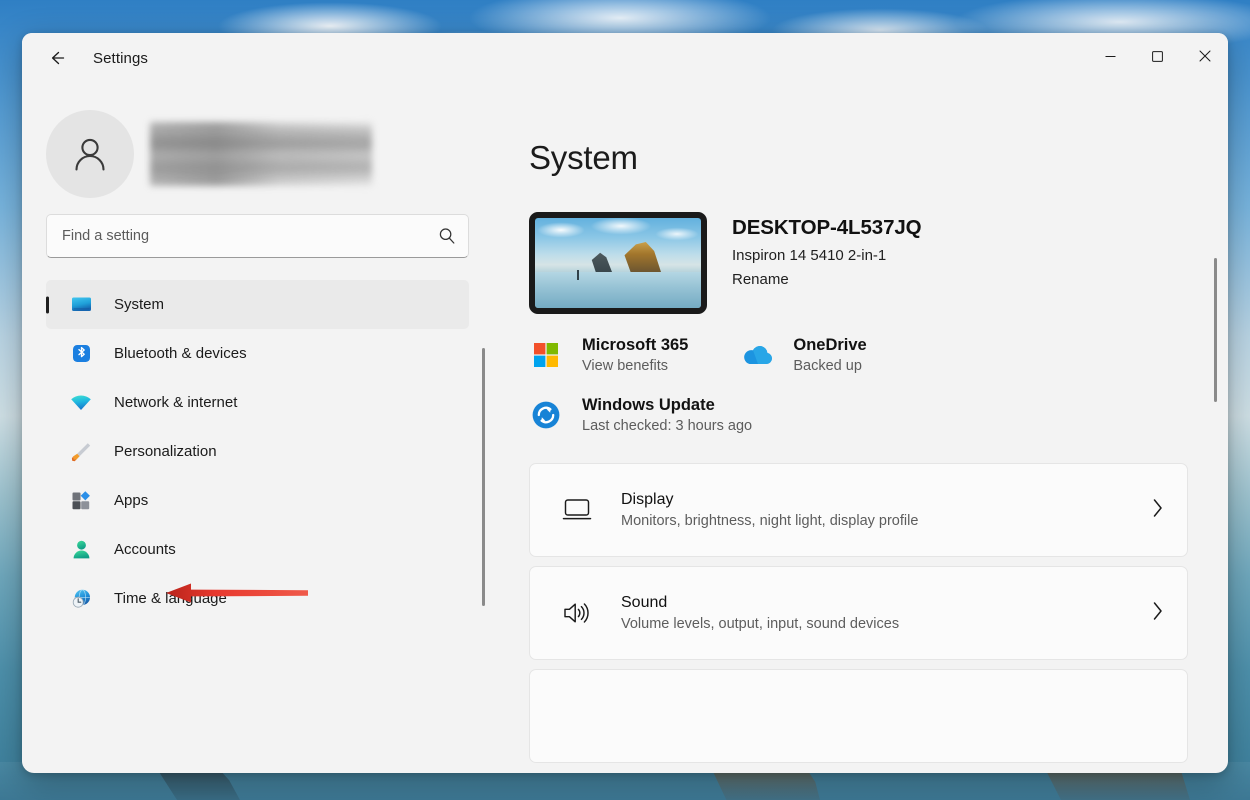 Image resolution: width=1250 pixels, height=800 pixels. Describe the element at coordinates (577, 510) in the screenshot. I see `display-monitor-icon` at that location.